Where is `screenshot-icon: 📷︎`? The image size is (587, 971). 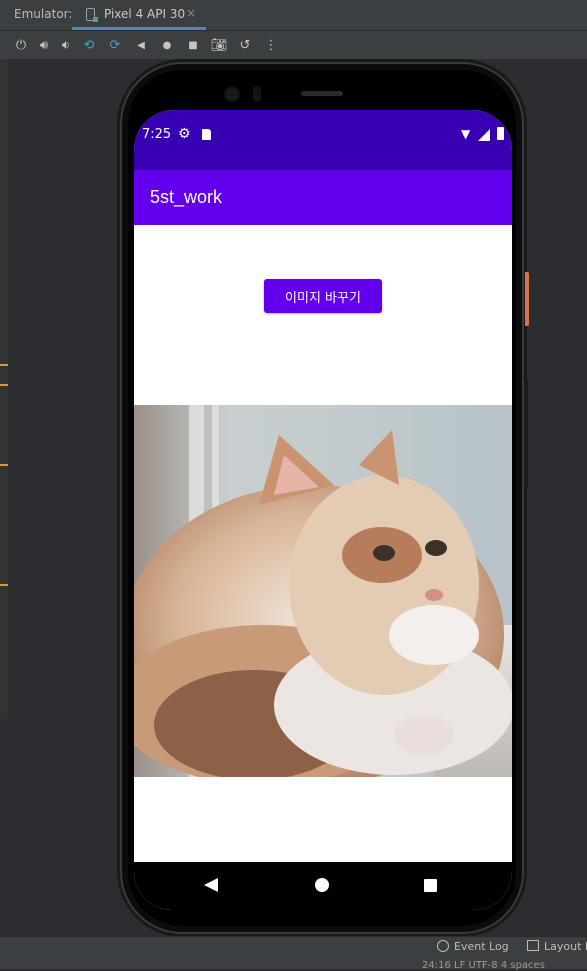
screenshot-icon: 📷︎ is located at coordinates (219, 45).